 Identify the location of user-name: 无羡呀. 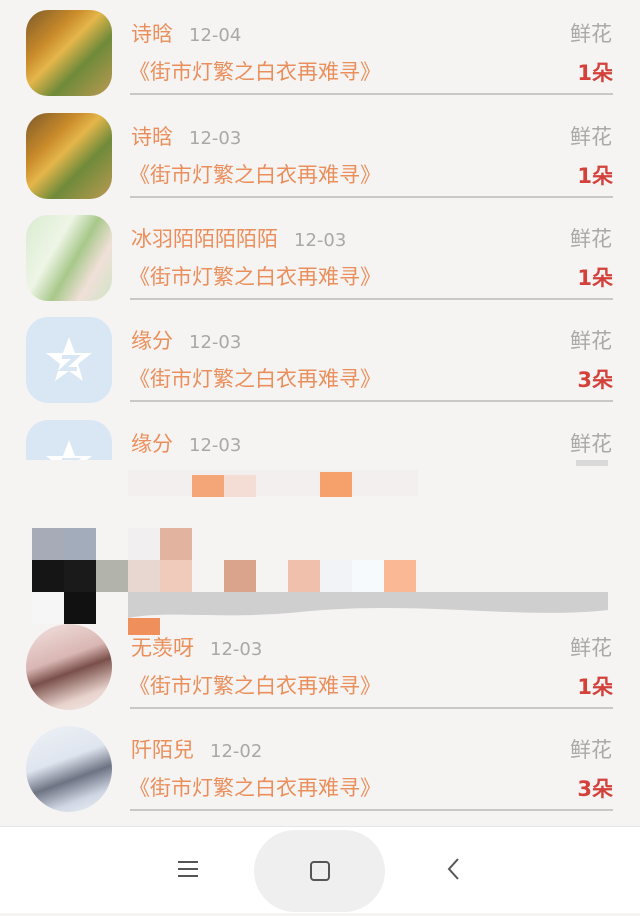
(162, 648).